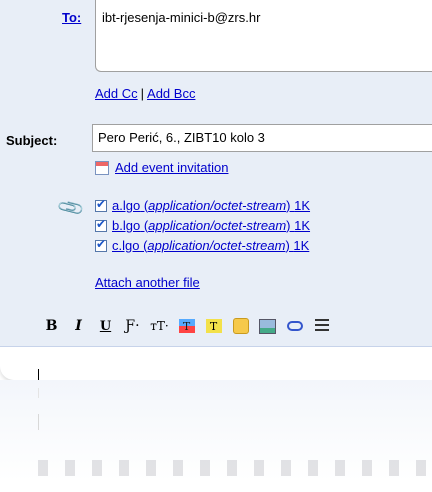 Image resolution: width=432 pixels, height=492 pixels. I want to click on attachment-name: a.lgo, so click(126, 205).